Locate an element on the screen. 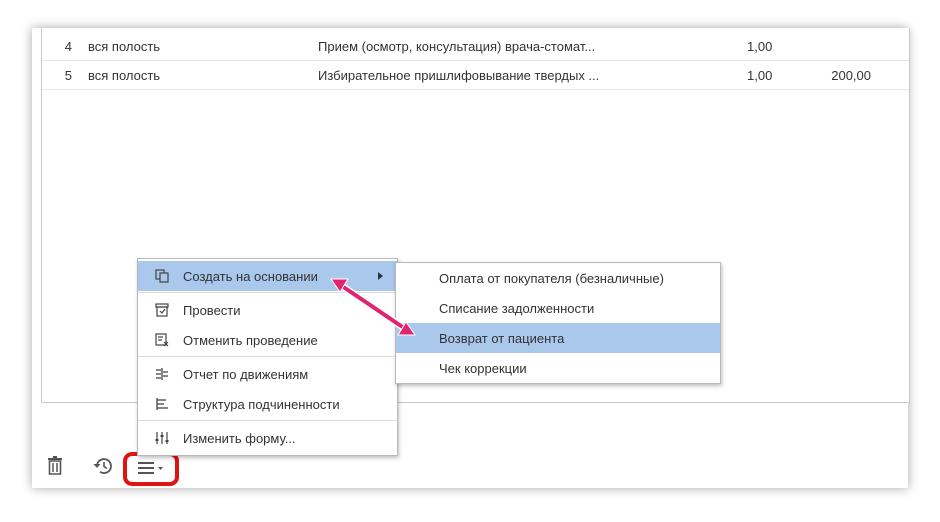 The height and width of the screenshot is (522, 940). movements-report-icon is located at coordinates (162, 374).